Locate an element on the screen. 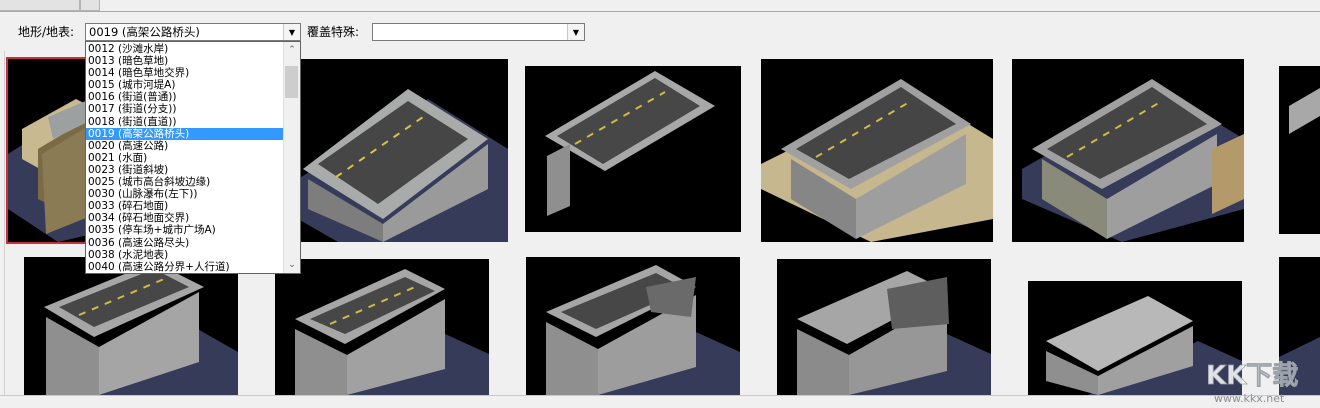 This screenshot has width=1320, height=408. watermark-logo: KK下载 www.kkx.net is located at coordinates (1260, 377).